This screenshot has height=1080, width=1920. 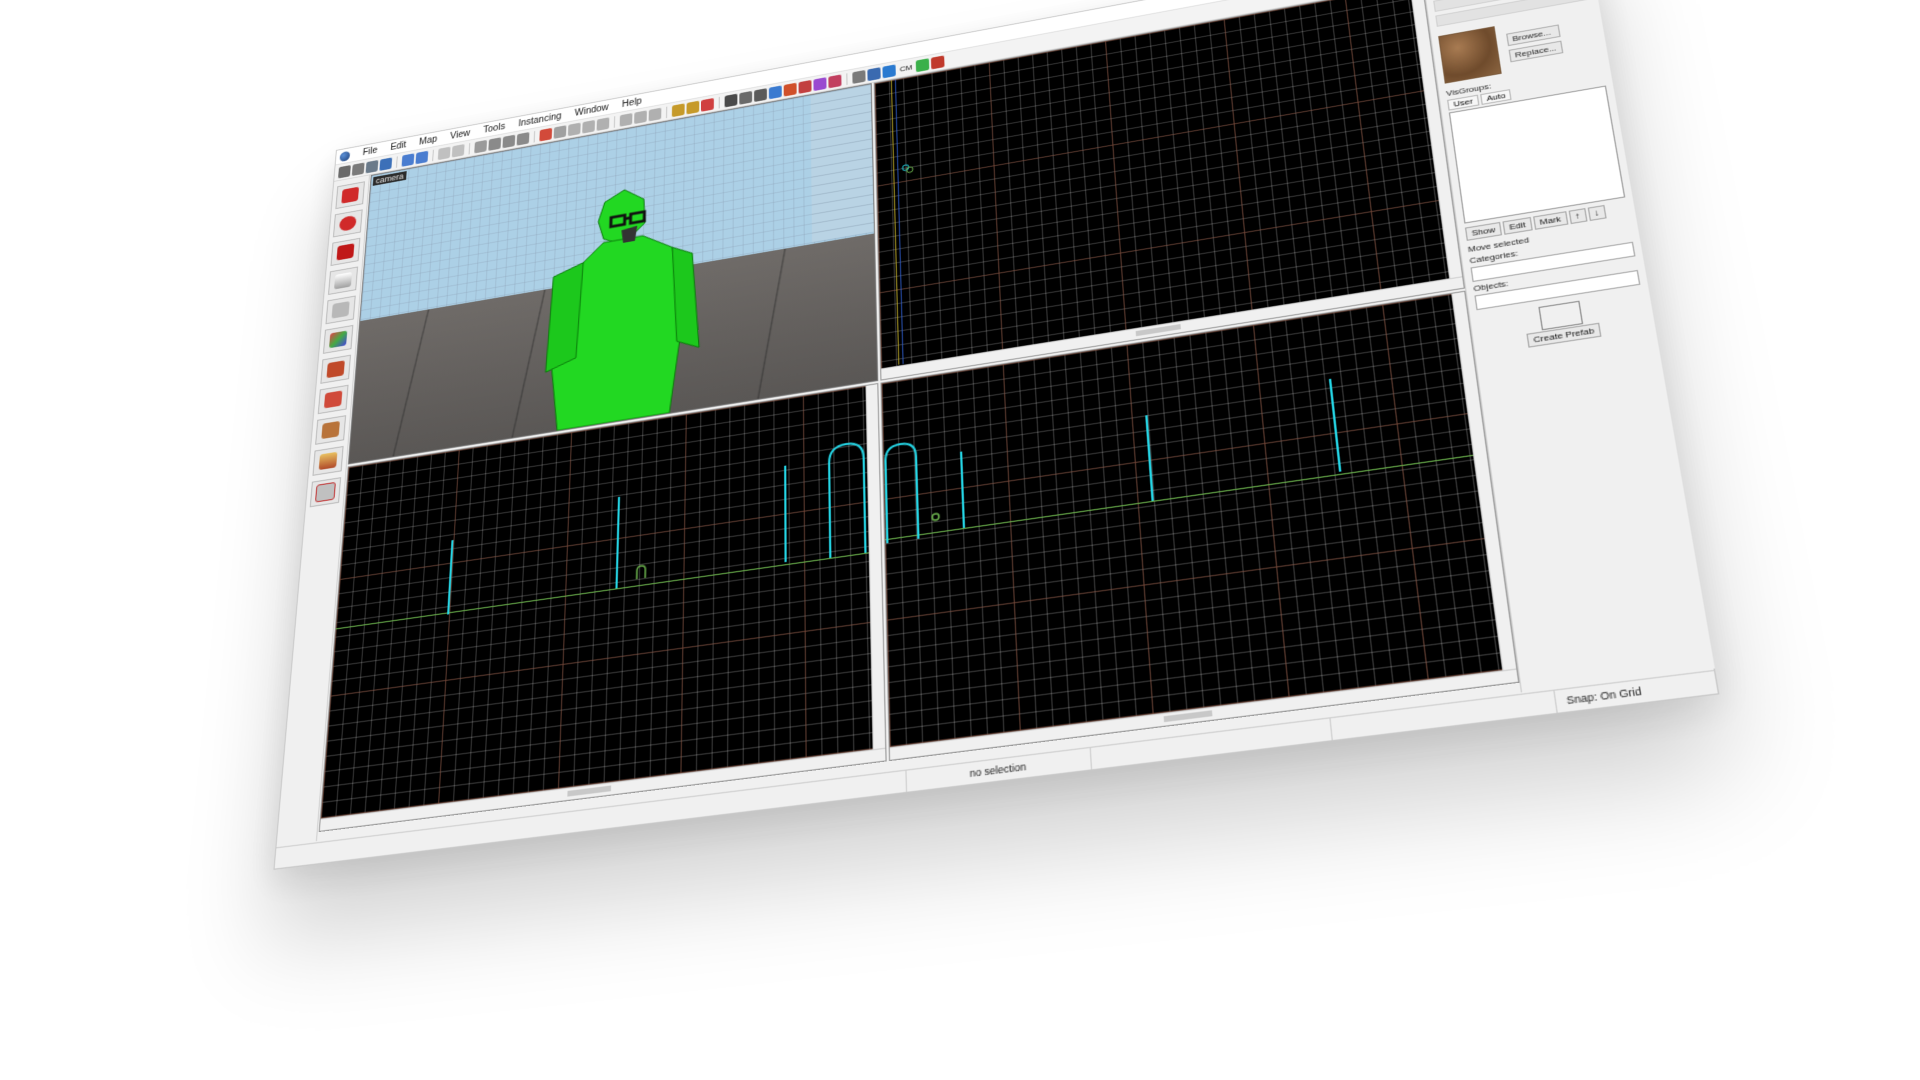 What do you see at coordinates (707, 104) in the screenshot?
I see `stop-icon` at bounding box center [707, 104].